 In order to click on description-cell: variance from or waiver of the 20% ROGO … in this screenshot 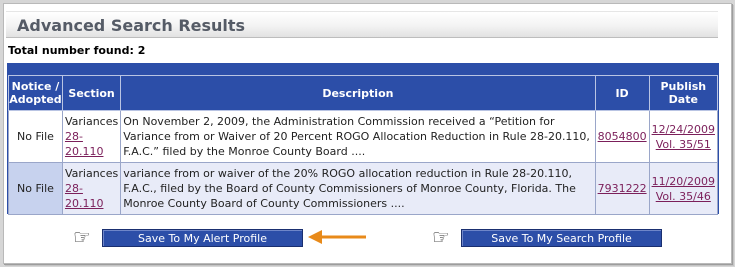, I will do `click(358, 188)`.